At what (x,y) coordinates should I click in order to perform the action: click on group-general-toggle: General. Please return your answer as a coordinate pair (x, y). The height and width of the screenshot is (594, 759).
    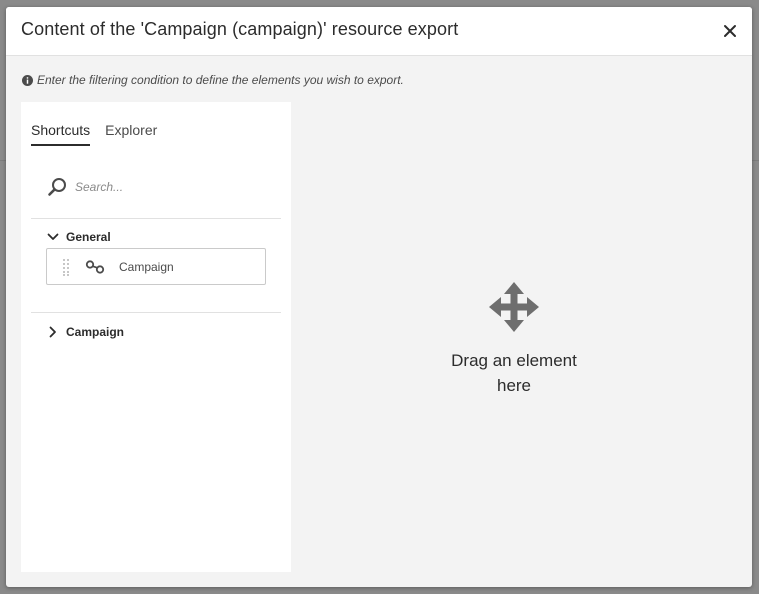
    Looking at the image, I should click on (79, 237).